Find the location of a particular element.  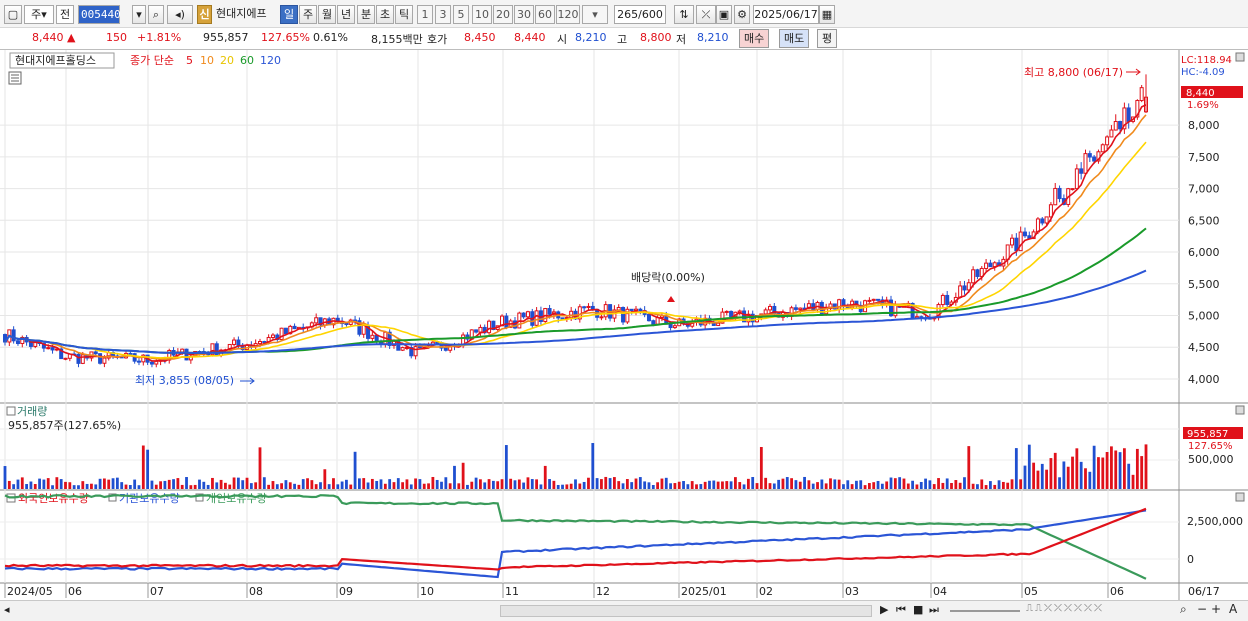

interval-120: 120 is located at coordinates (568, 14).